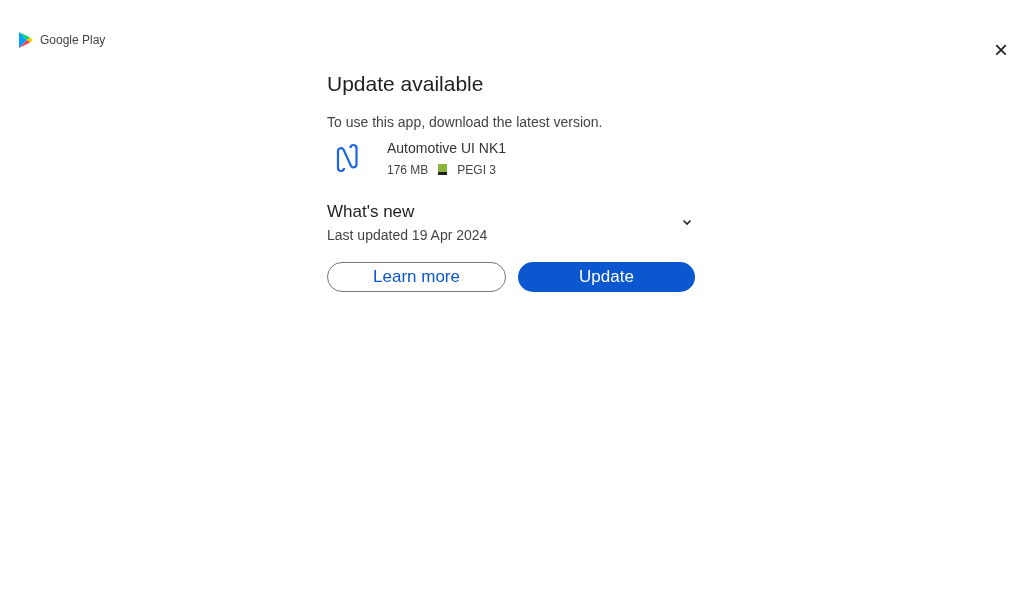 This screenshot has width=1024, height=600. I want to click on app-name: Automotive UI NK1, so click(447, 147).